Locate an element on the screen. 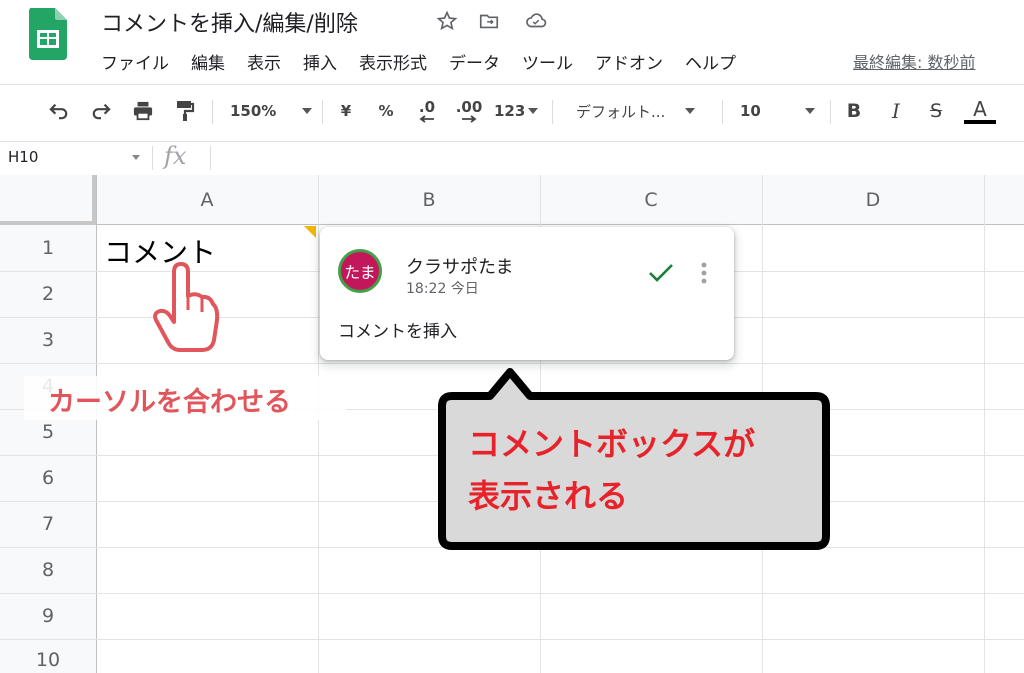  row-header: 1 is located at coordinates (48, 248).